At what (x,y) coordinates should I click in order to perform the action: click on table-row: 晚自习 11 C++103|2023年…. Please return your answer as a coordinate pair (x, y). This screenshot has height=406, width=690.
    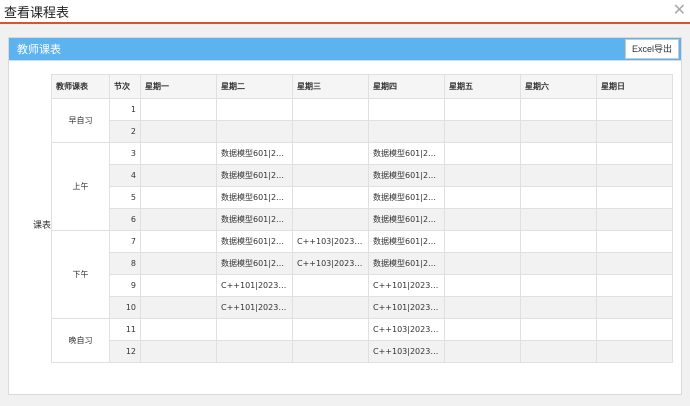
    Looking at the image, I should click on (362, 340).